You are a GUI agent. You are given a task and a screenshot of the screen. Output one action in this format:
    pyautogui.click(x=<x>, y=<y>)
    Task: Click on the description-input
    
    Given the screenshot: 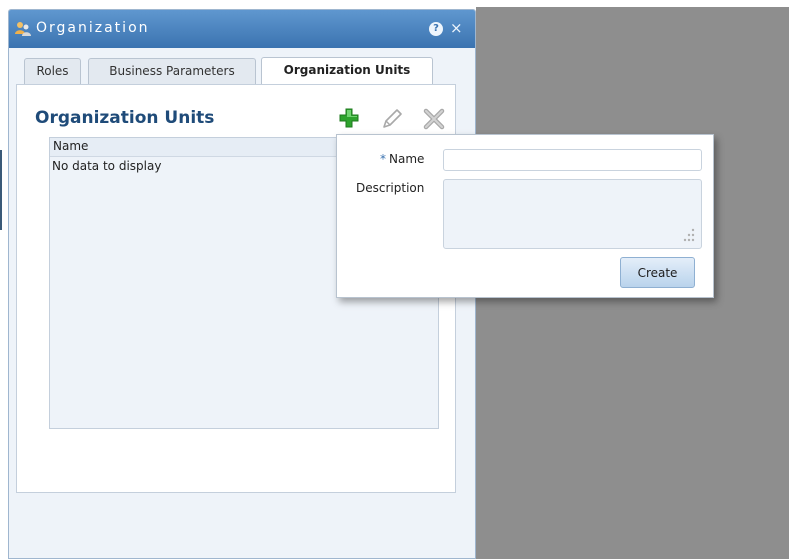 What is the action you would take?
    pyautogui.click(x=572, y=214)
    